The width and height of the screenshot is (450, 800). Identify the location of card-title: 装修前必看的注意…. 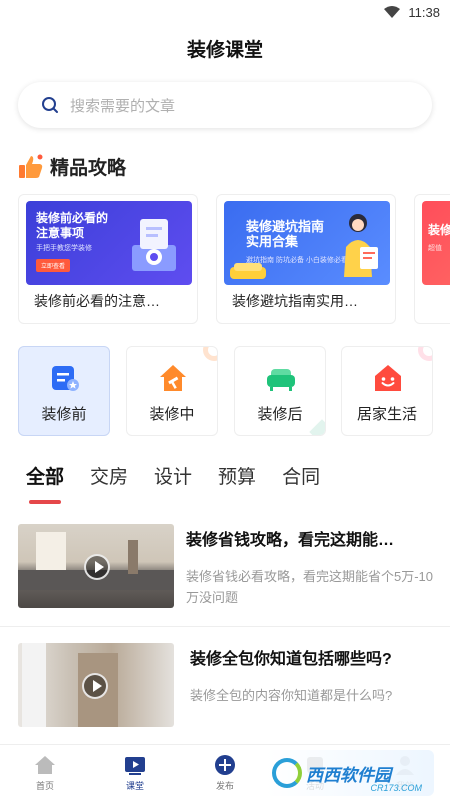
(97, 301).